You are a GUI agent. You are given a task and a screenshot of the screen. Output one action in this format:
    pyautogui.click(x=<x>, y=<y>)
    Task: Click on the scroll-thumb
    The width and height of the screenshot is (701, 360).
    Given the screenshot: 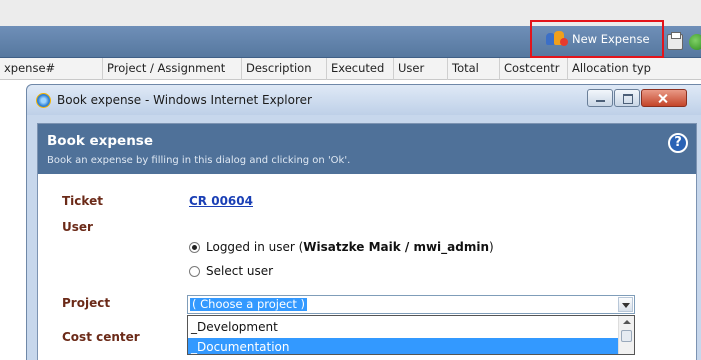 What is the action you would take?
    pyautogui.click(x=626, y=336)
    